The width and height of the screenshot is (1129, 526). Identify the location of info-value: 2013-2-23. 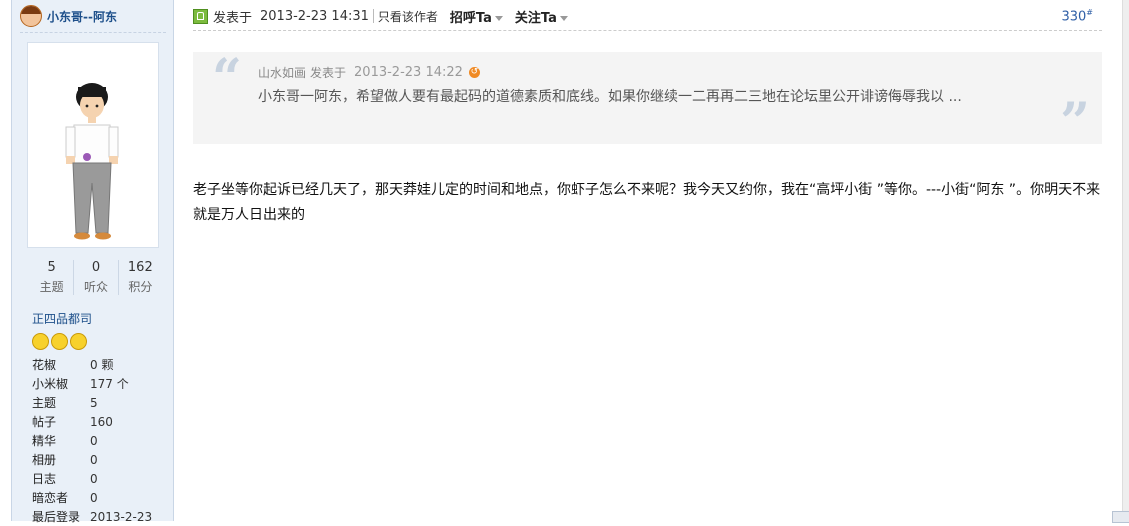
(121, 516).